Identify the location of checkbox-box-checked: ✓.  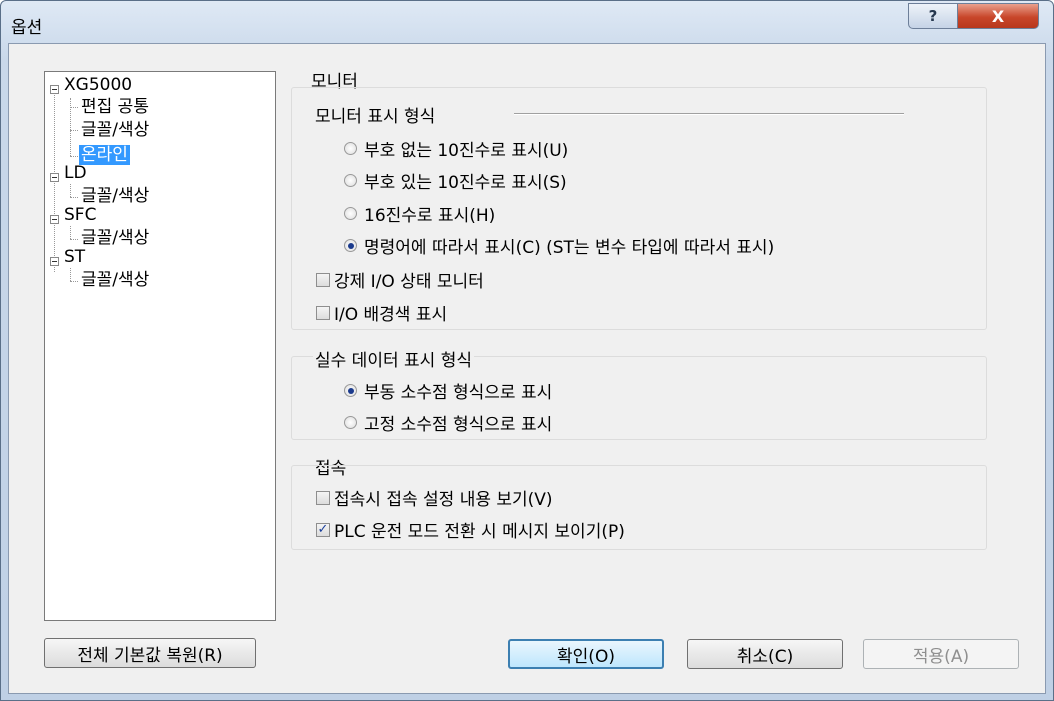
(323, 529).